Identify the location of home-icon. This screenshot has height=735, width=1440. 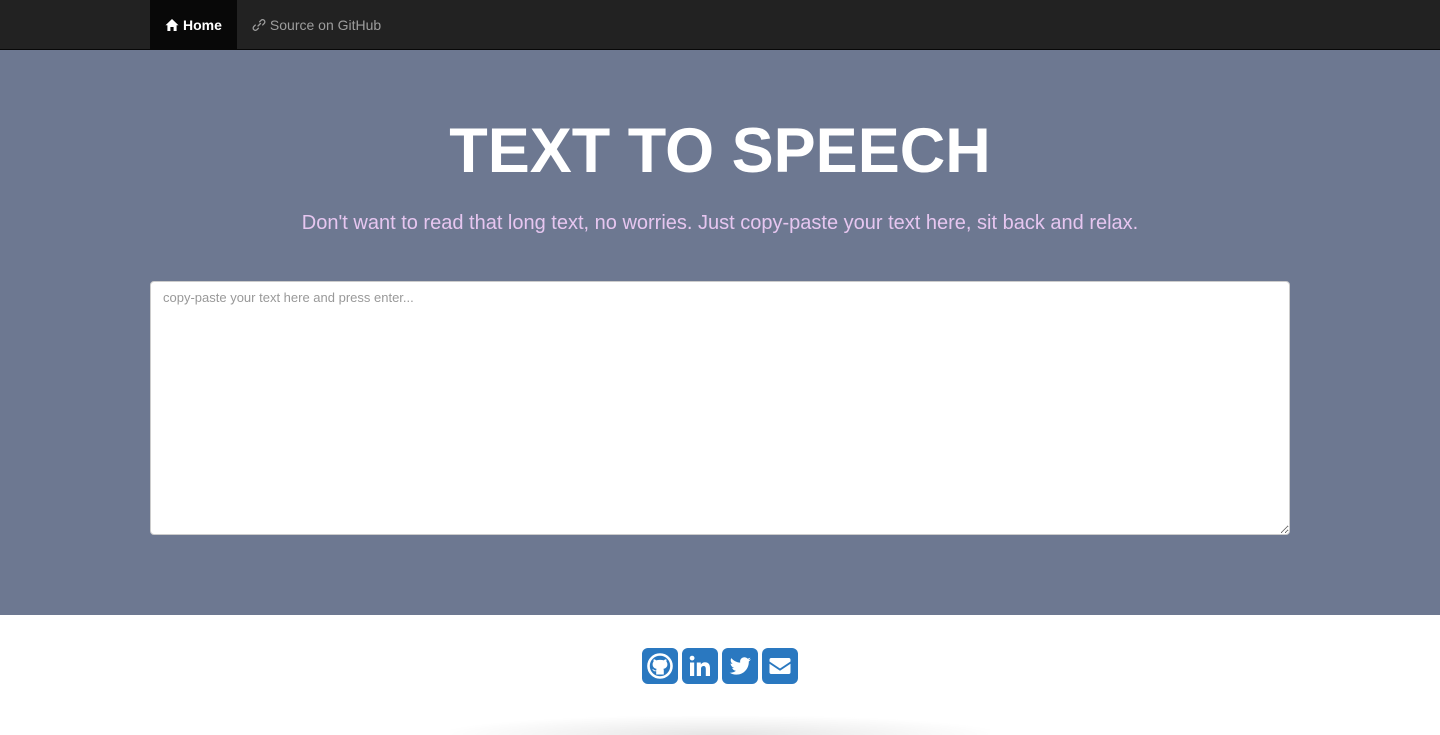
(172, 25).